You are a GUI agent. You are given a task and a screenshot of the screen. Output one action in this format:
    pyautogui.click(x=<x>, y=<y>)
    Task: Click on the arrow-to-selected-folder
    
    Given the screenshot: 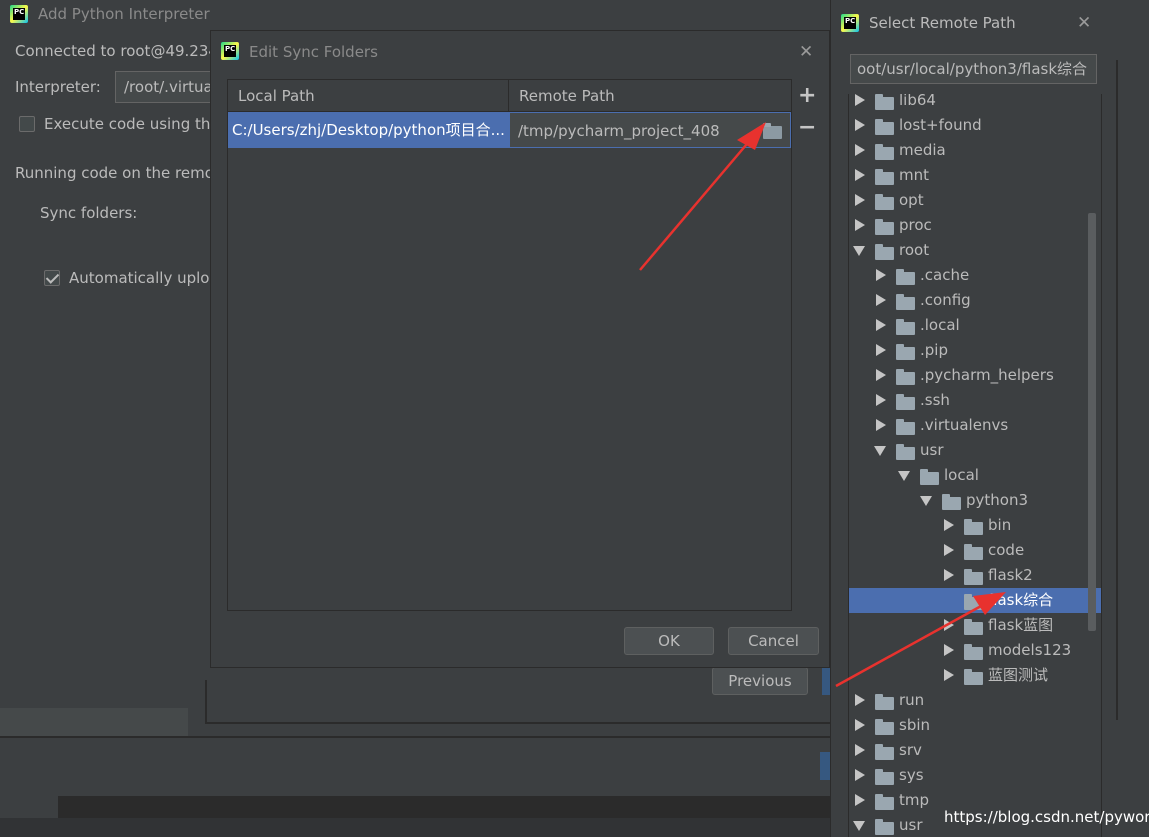 What is the action you would take?
    pyautogui.click(x=920, y=640)
    